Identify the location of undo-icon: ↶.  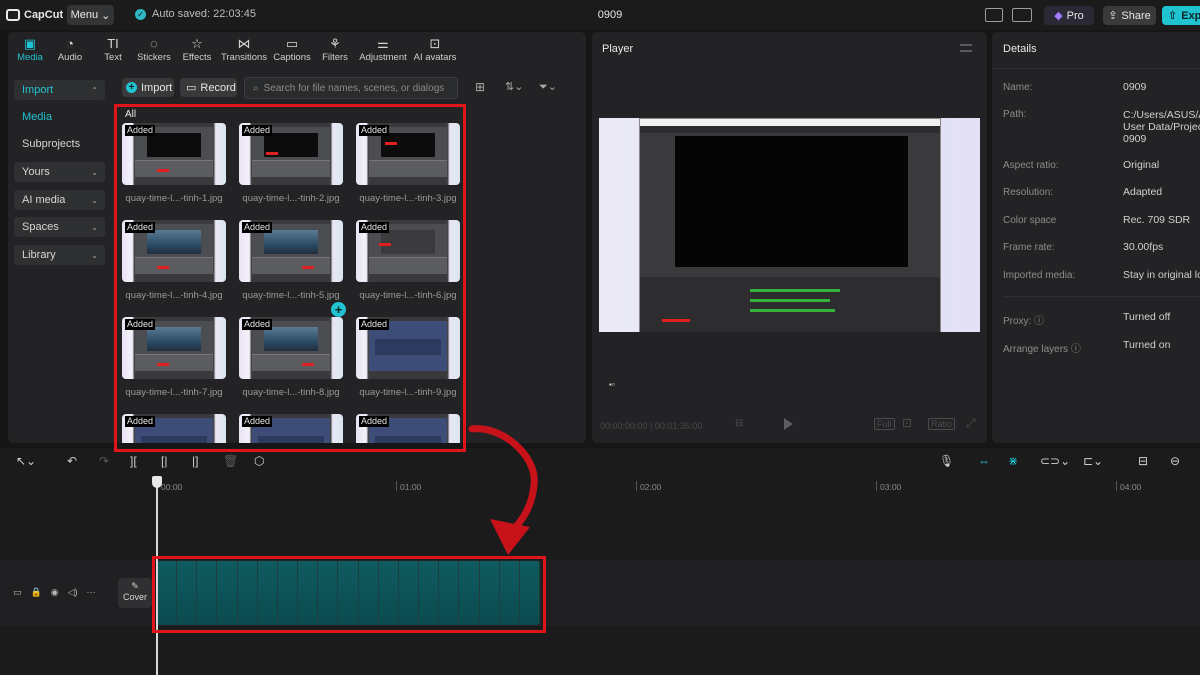
(72, 461).